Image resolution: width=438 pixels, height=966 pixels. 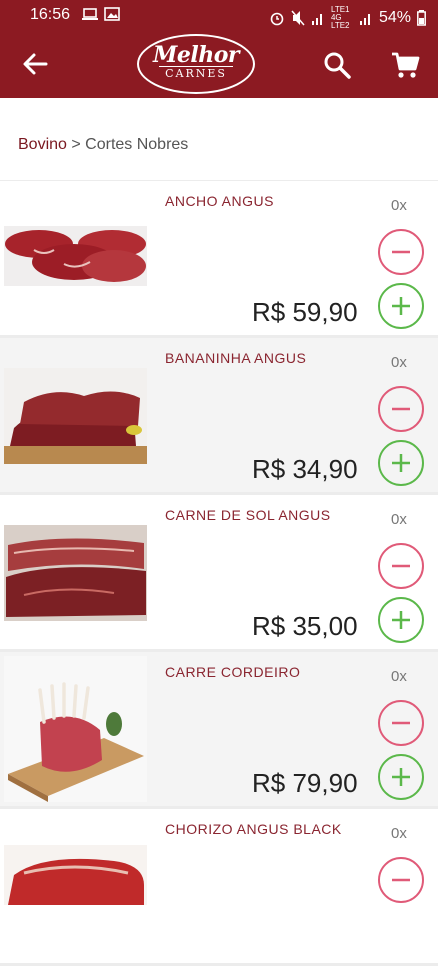 What do you see at coordinates (394, 17) in the screenshot?
I see `battery-percent: 54%` at bounding box center [394, 17].